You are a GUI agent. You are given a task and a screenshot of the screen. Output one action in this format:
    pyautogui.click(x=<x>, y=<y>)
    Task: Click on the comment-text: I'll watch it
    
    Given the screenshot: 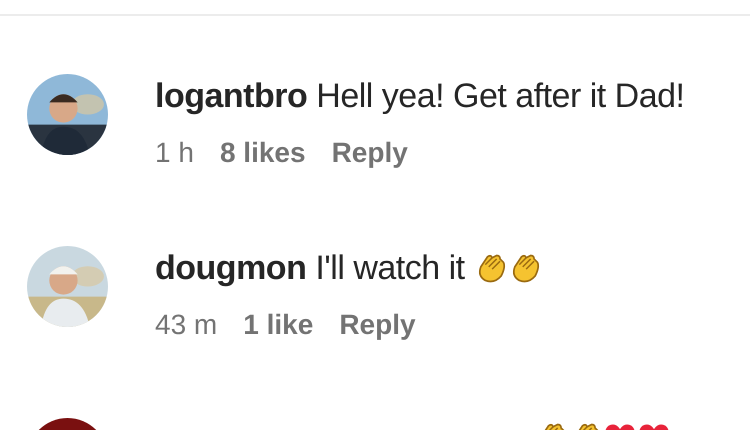 What is the action you would take?
    pyautogui.click(x=390, y=268)
    